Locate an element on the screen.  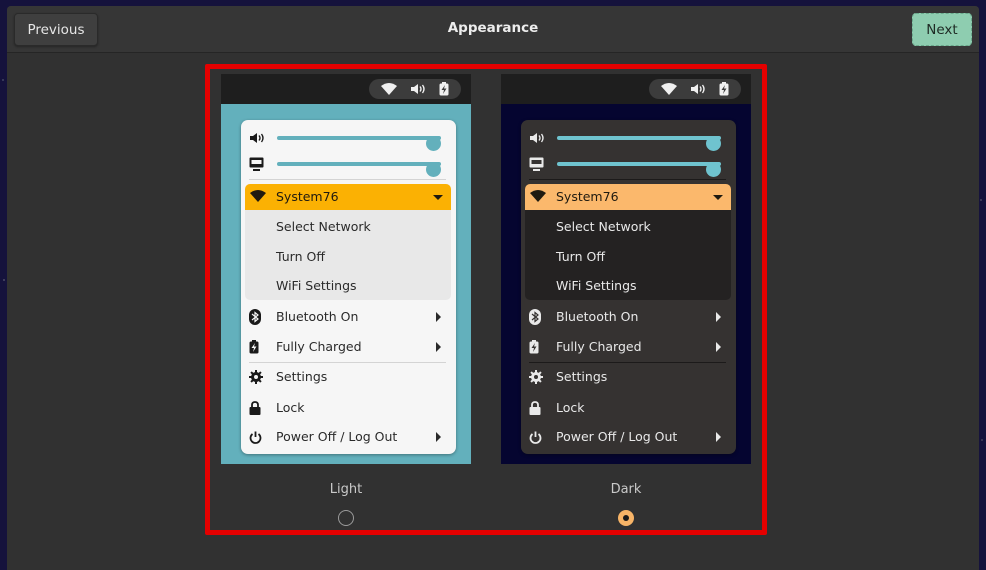
dark-theme-radio is located at coordinates (626, 518).